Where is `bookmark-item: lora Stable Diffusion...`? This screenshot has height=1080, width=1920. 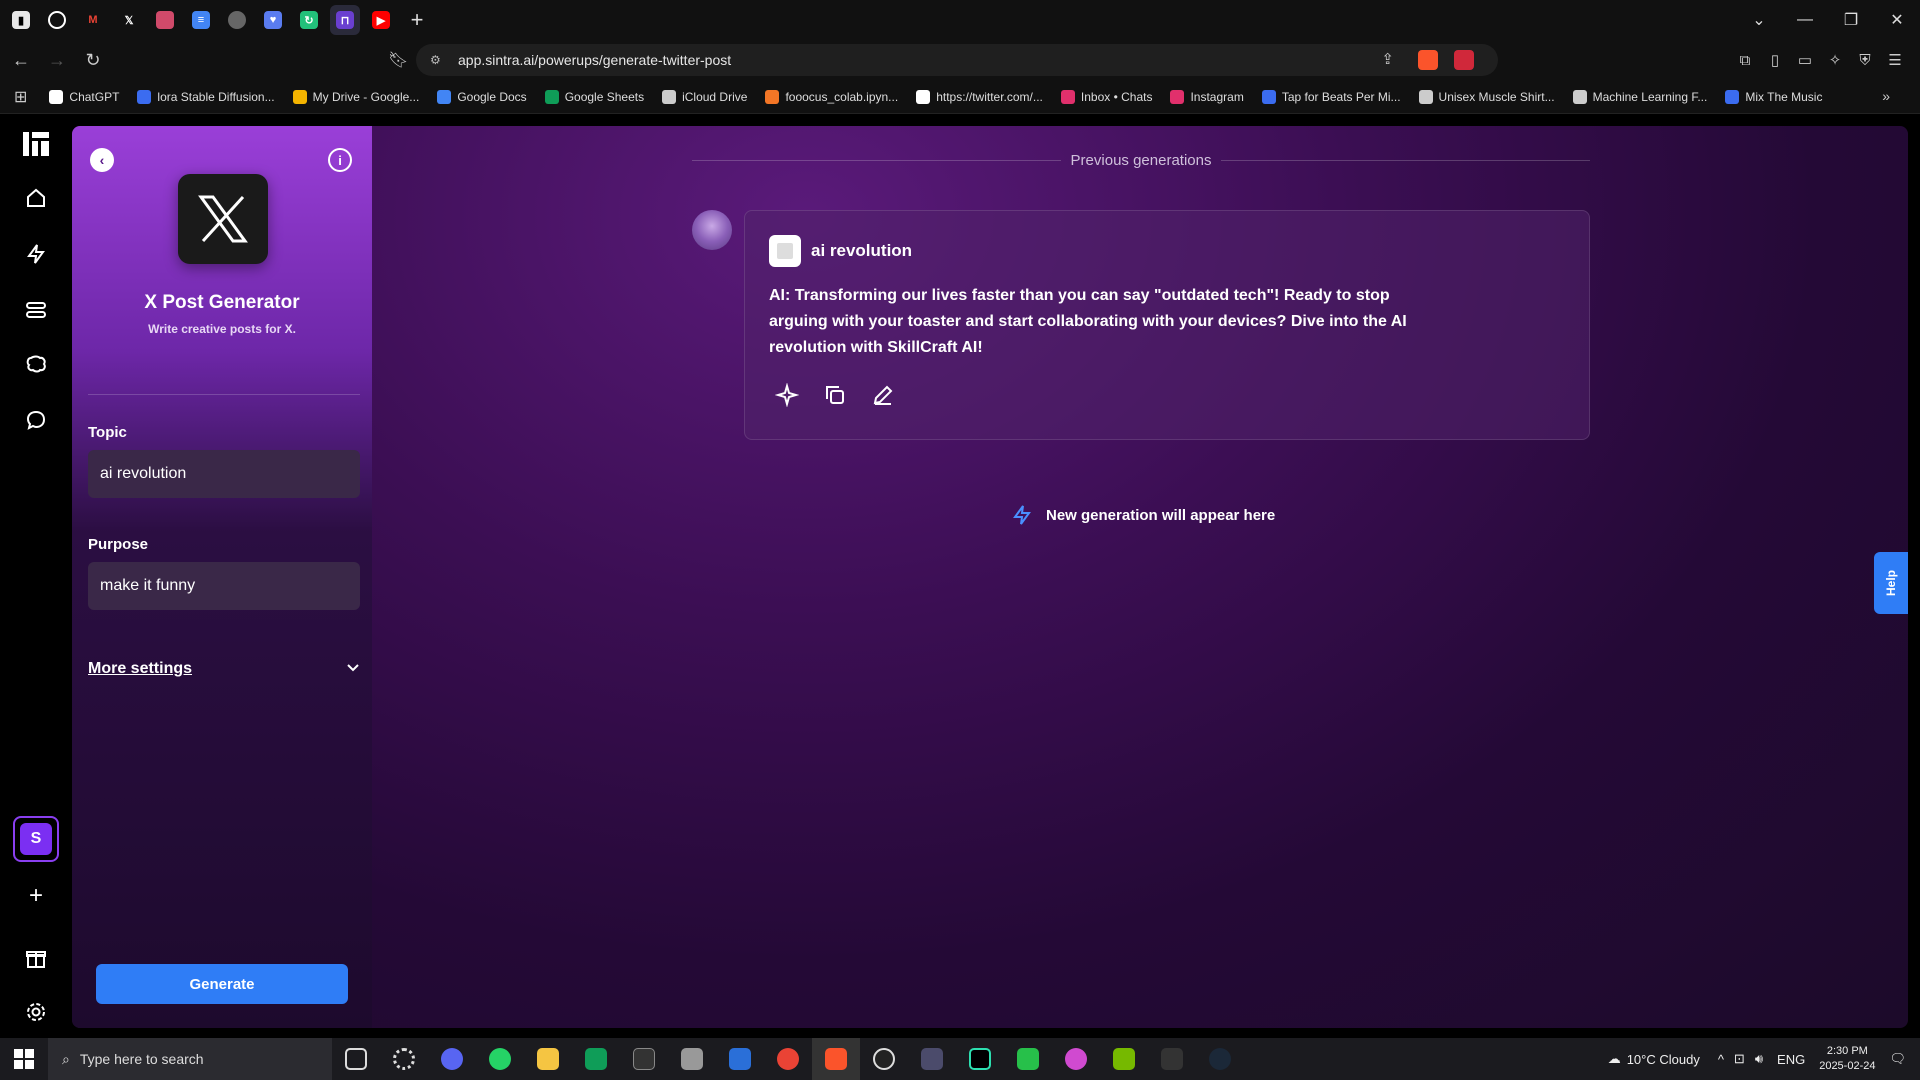
bookmark-item: lora Stable Diffusion... is located at coordinates (206, 96).